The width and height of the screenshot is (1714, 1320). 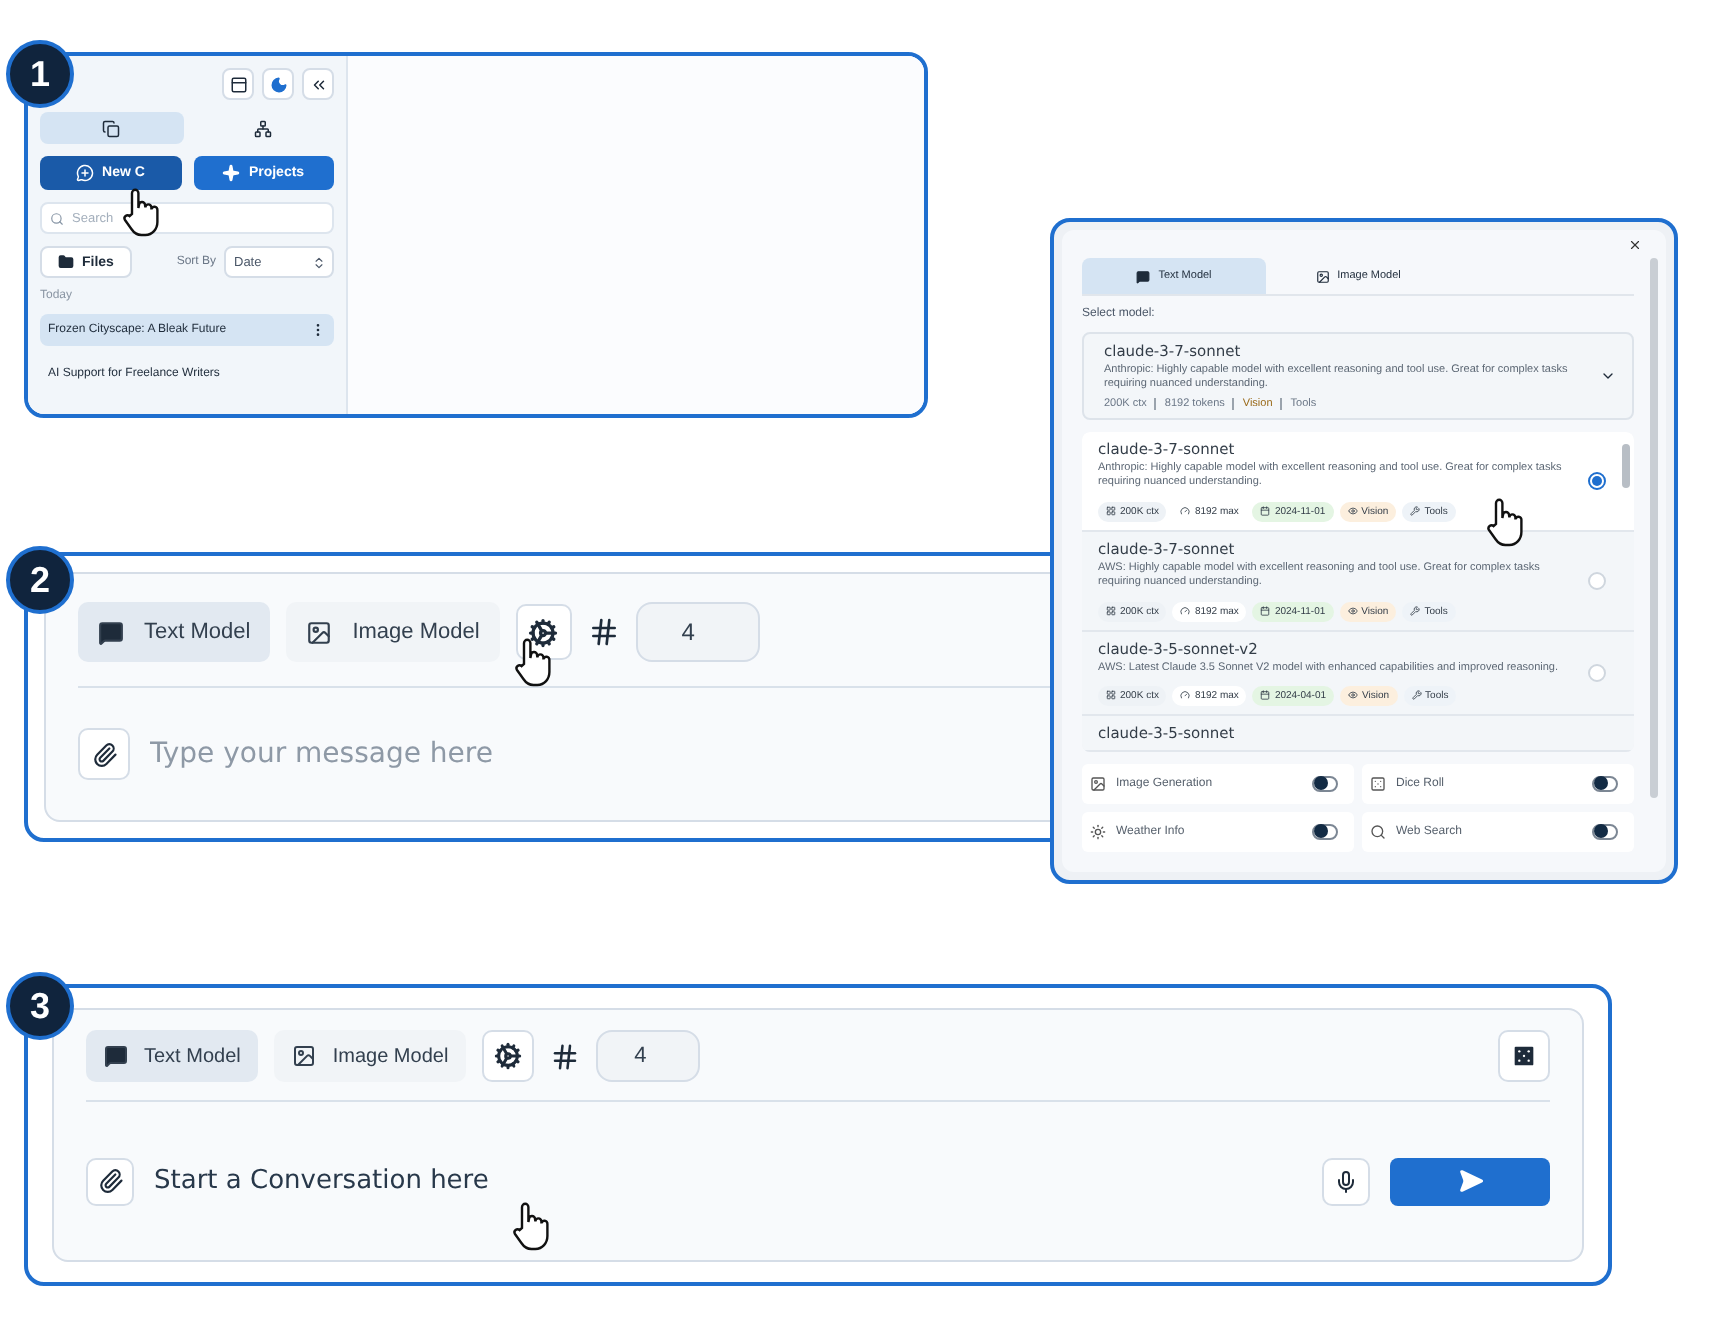 I want to click on step-badge: 3, so click(x=40, y=1006).